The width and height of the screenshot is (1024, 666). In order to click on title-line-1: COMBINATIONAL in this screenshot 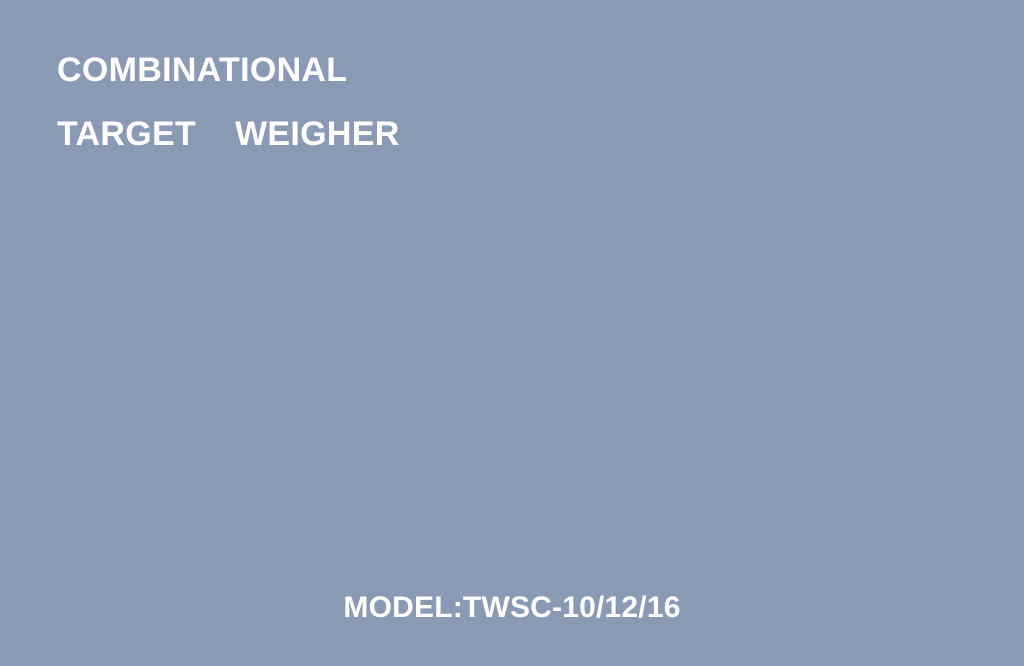, I will do `click(202, 70)`.